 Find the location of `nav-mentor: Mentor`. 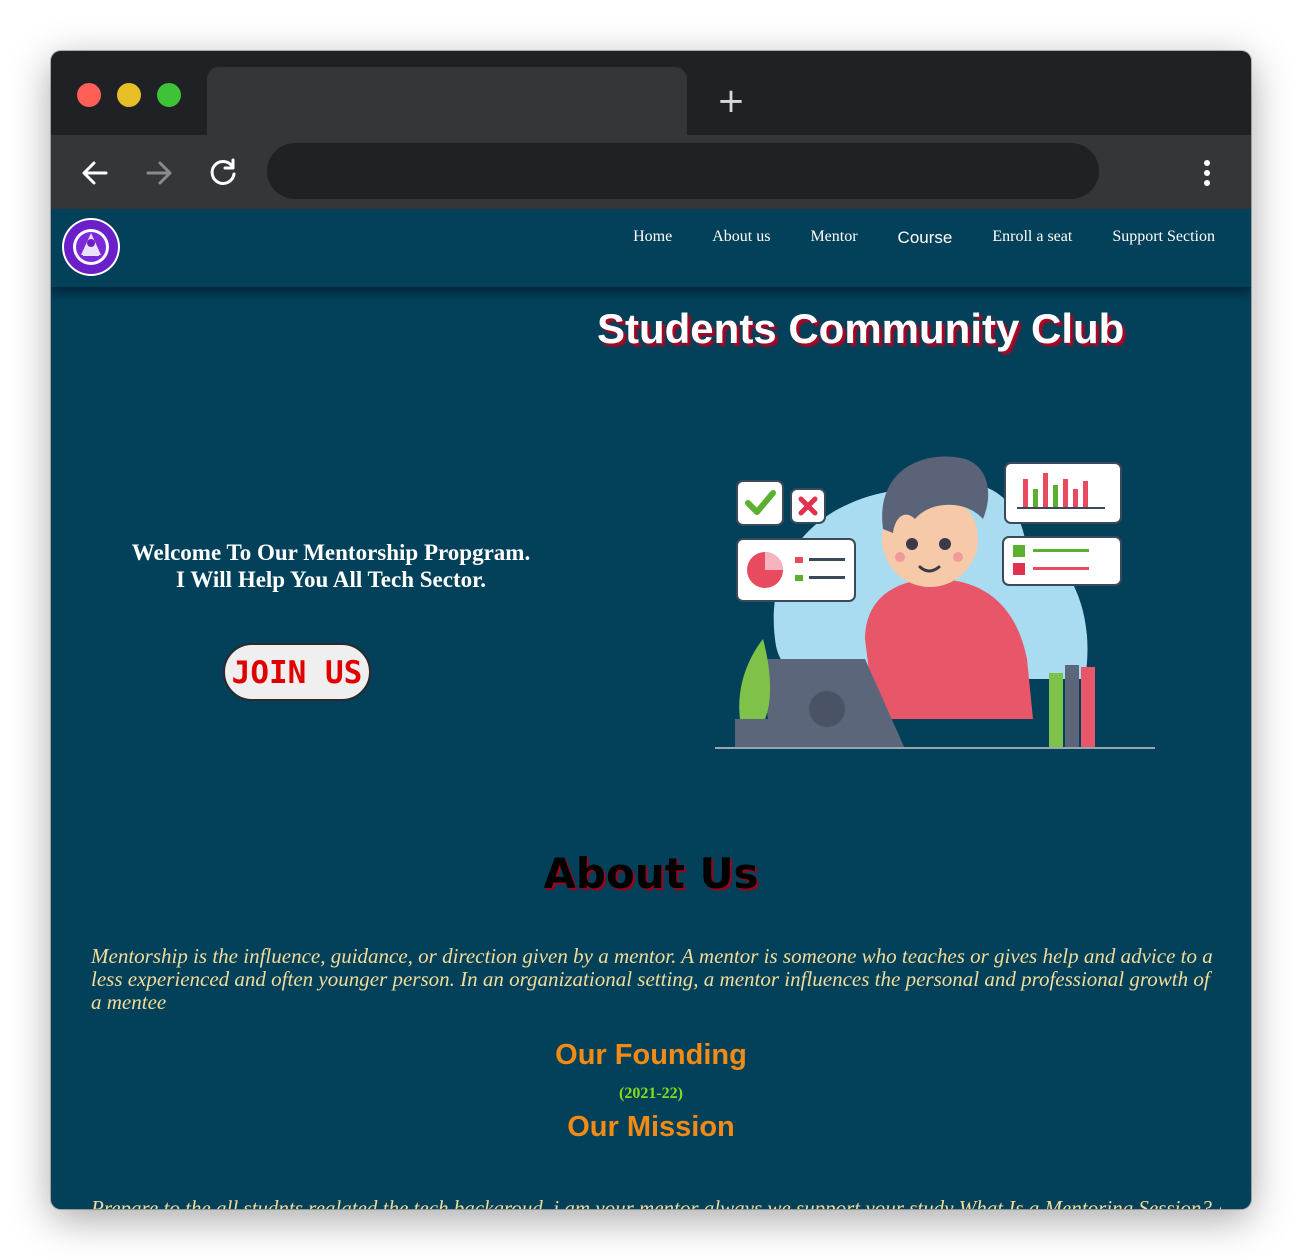

nav-mentor: Mentor is located at coordinates (833, 238).